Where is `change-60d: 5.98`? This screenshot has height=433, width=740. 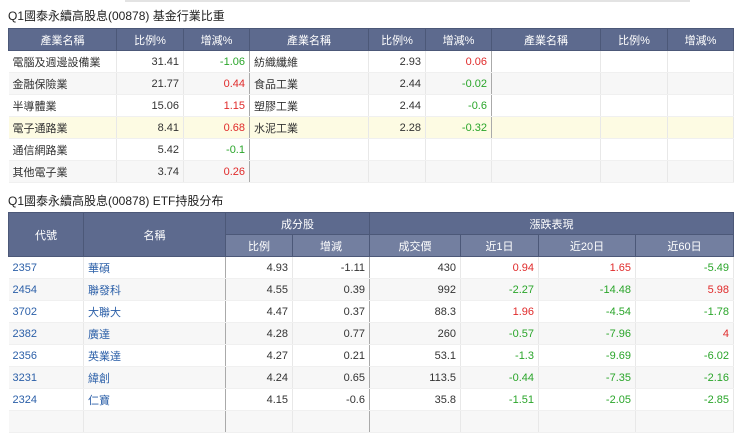
change-60d: 5.98 is located at coordinates (684, 289).